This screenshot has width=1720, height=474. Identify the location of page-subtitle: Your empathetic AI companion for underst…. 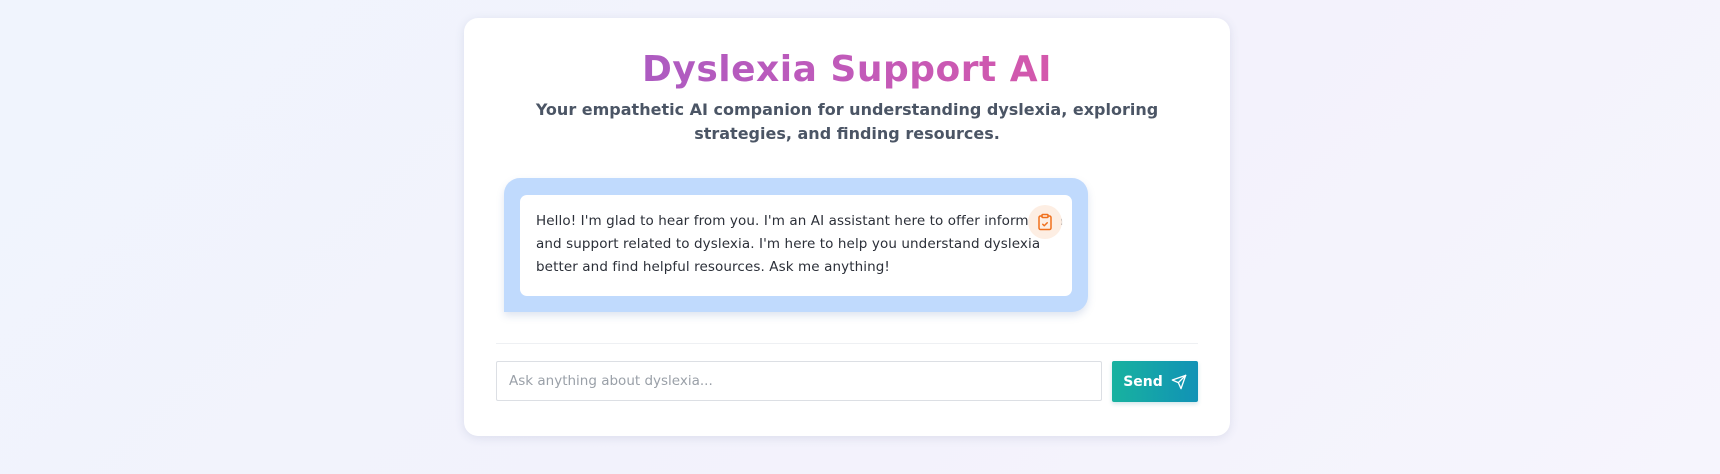
(847, 121).